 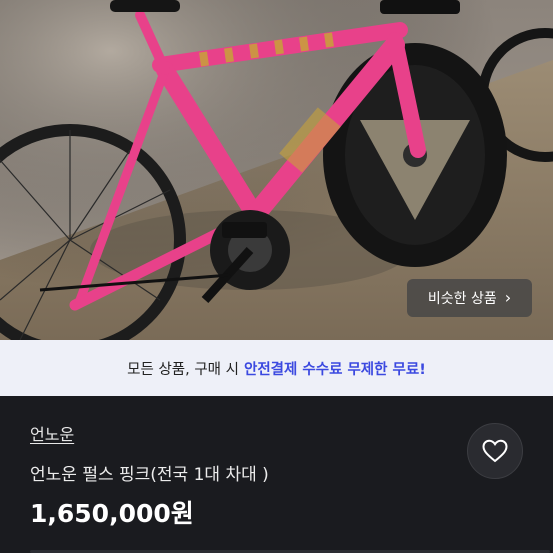 I want to click on promo-banner: 모든 상품, 구매 시 안전결제 수수료 무제한 무료!, so click(x=276, y=368).